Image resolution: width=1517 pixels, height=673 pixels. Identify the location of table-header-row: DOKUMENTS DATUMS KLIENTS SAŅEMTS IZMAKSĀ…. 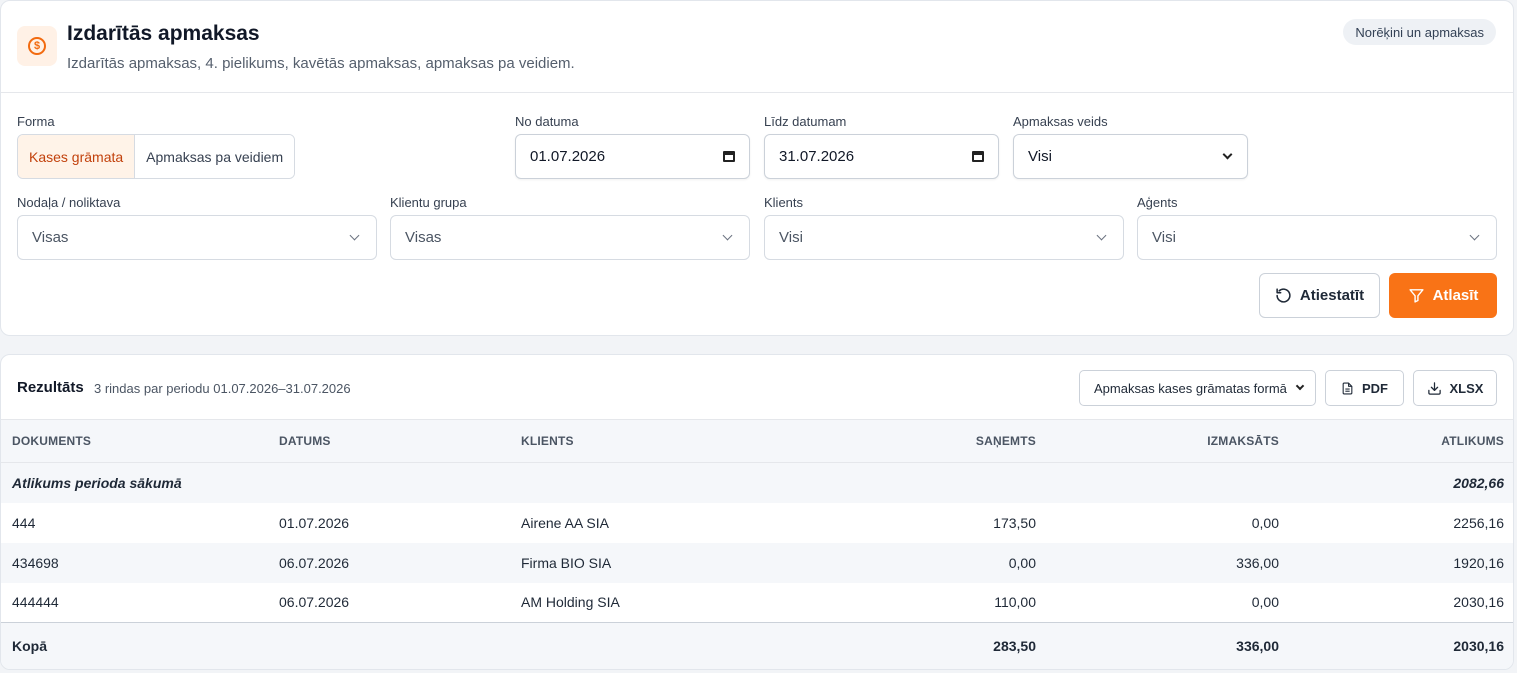
(757, 441).